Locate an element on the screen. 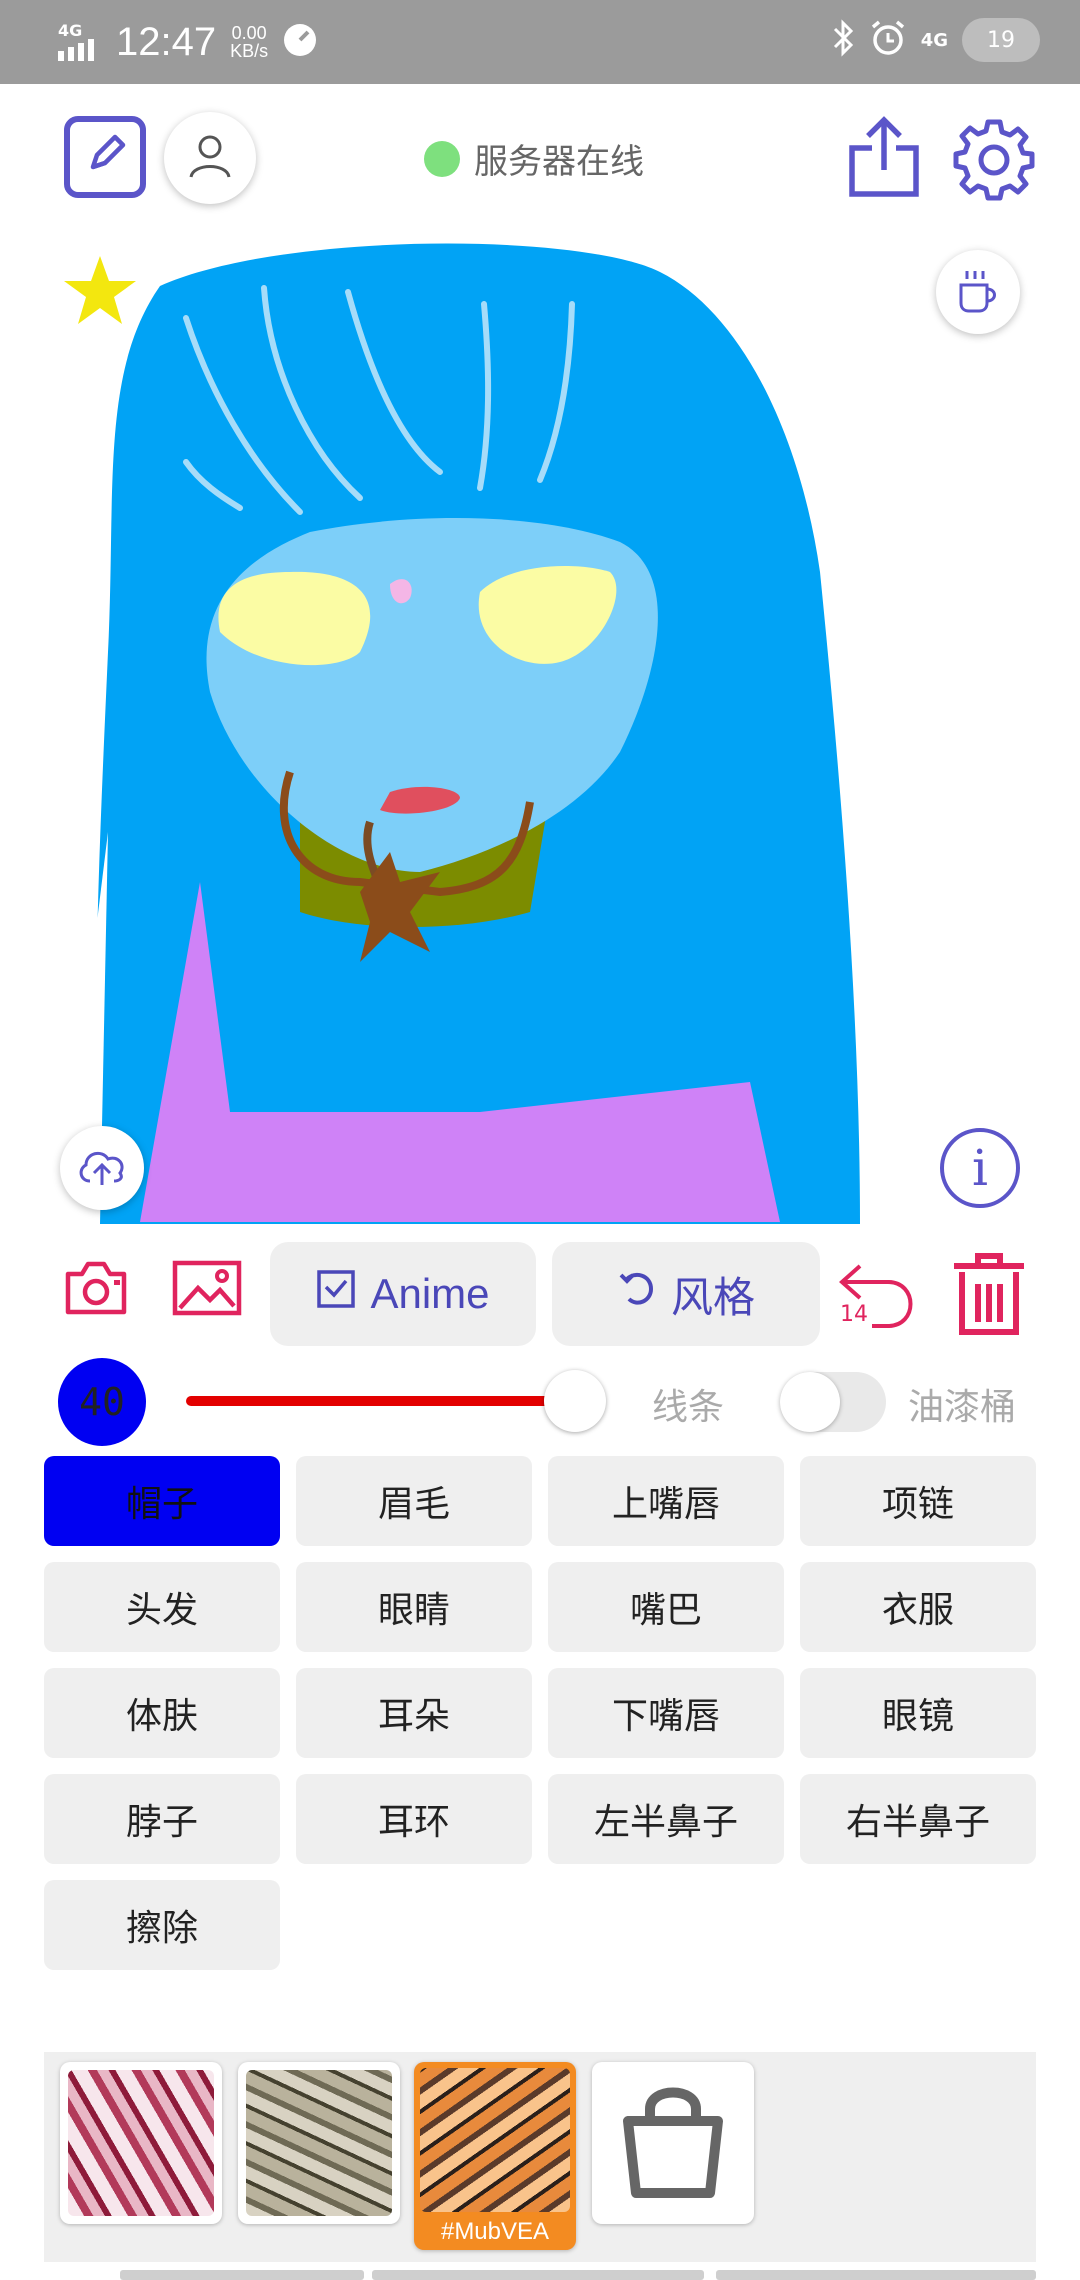  part-label: 衣服 is located at coordinates (917, 1610).